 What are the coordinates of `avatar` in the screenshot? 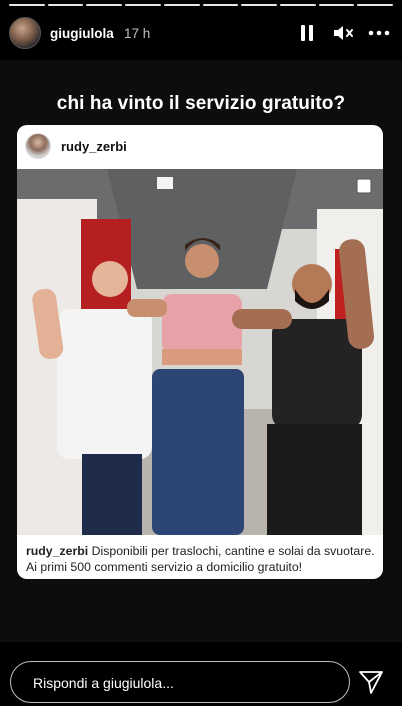 It's located at (25, 33).